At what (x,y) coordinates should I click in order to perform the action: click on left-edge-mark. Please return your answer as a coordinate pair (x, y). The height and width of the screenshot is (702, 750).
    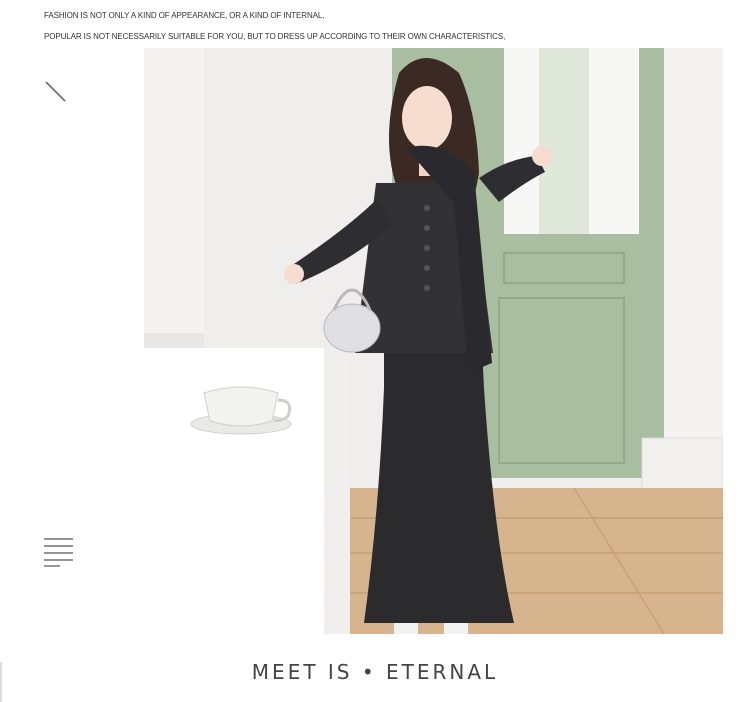
    Looking at the image, I should click on (1, 682).